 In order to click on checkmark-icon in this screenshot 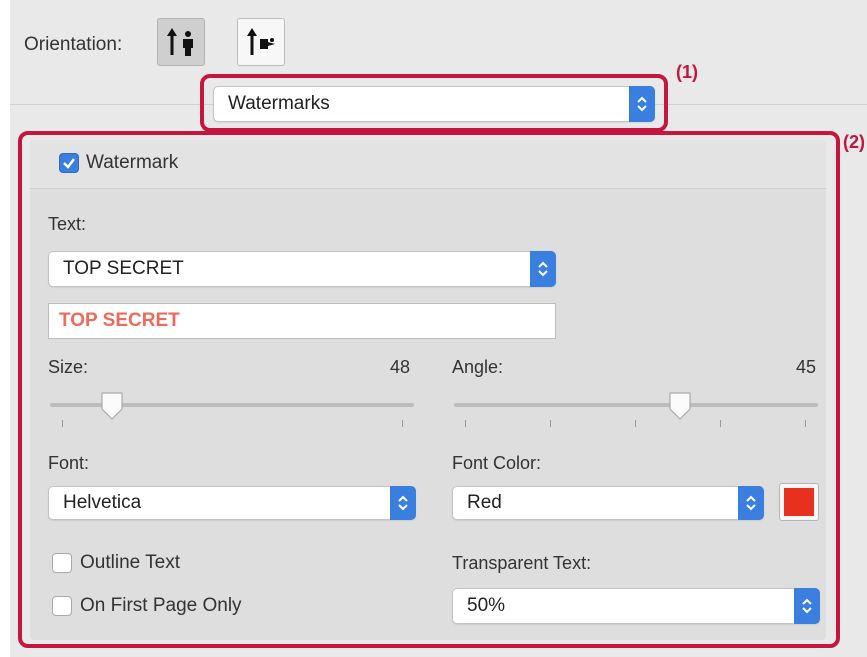, I will do `click(69, 163)`.